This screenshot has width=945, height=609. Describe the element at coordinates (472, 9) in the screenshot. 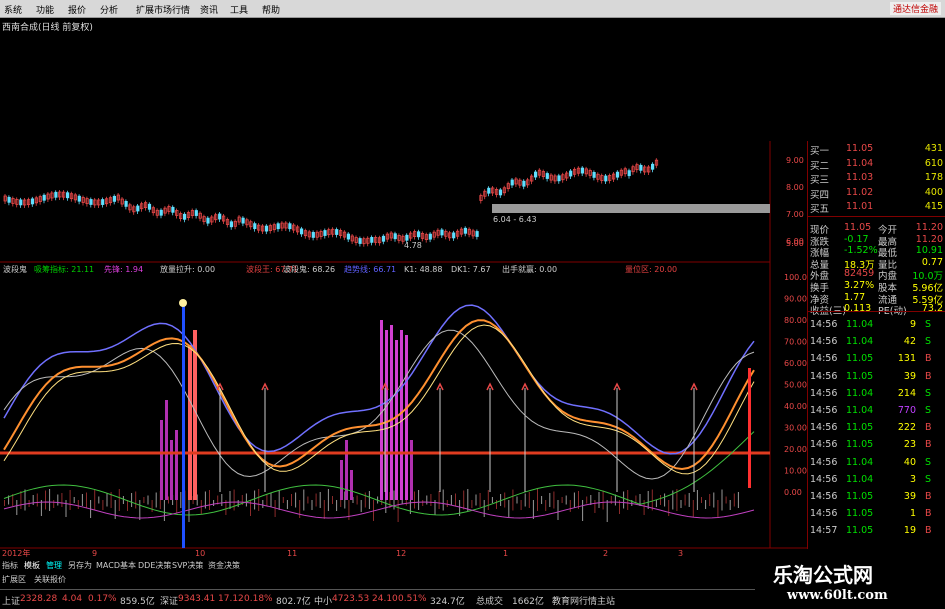

I see `menu-bar: 系统 功能 报价 分析 扩展市场行情 资讯 工具 帮助 通达信金融` at that location.